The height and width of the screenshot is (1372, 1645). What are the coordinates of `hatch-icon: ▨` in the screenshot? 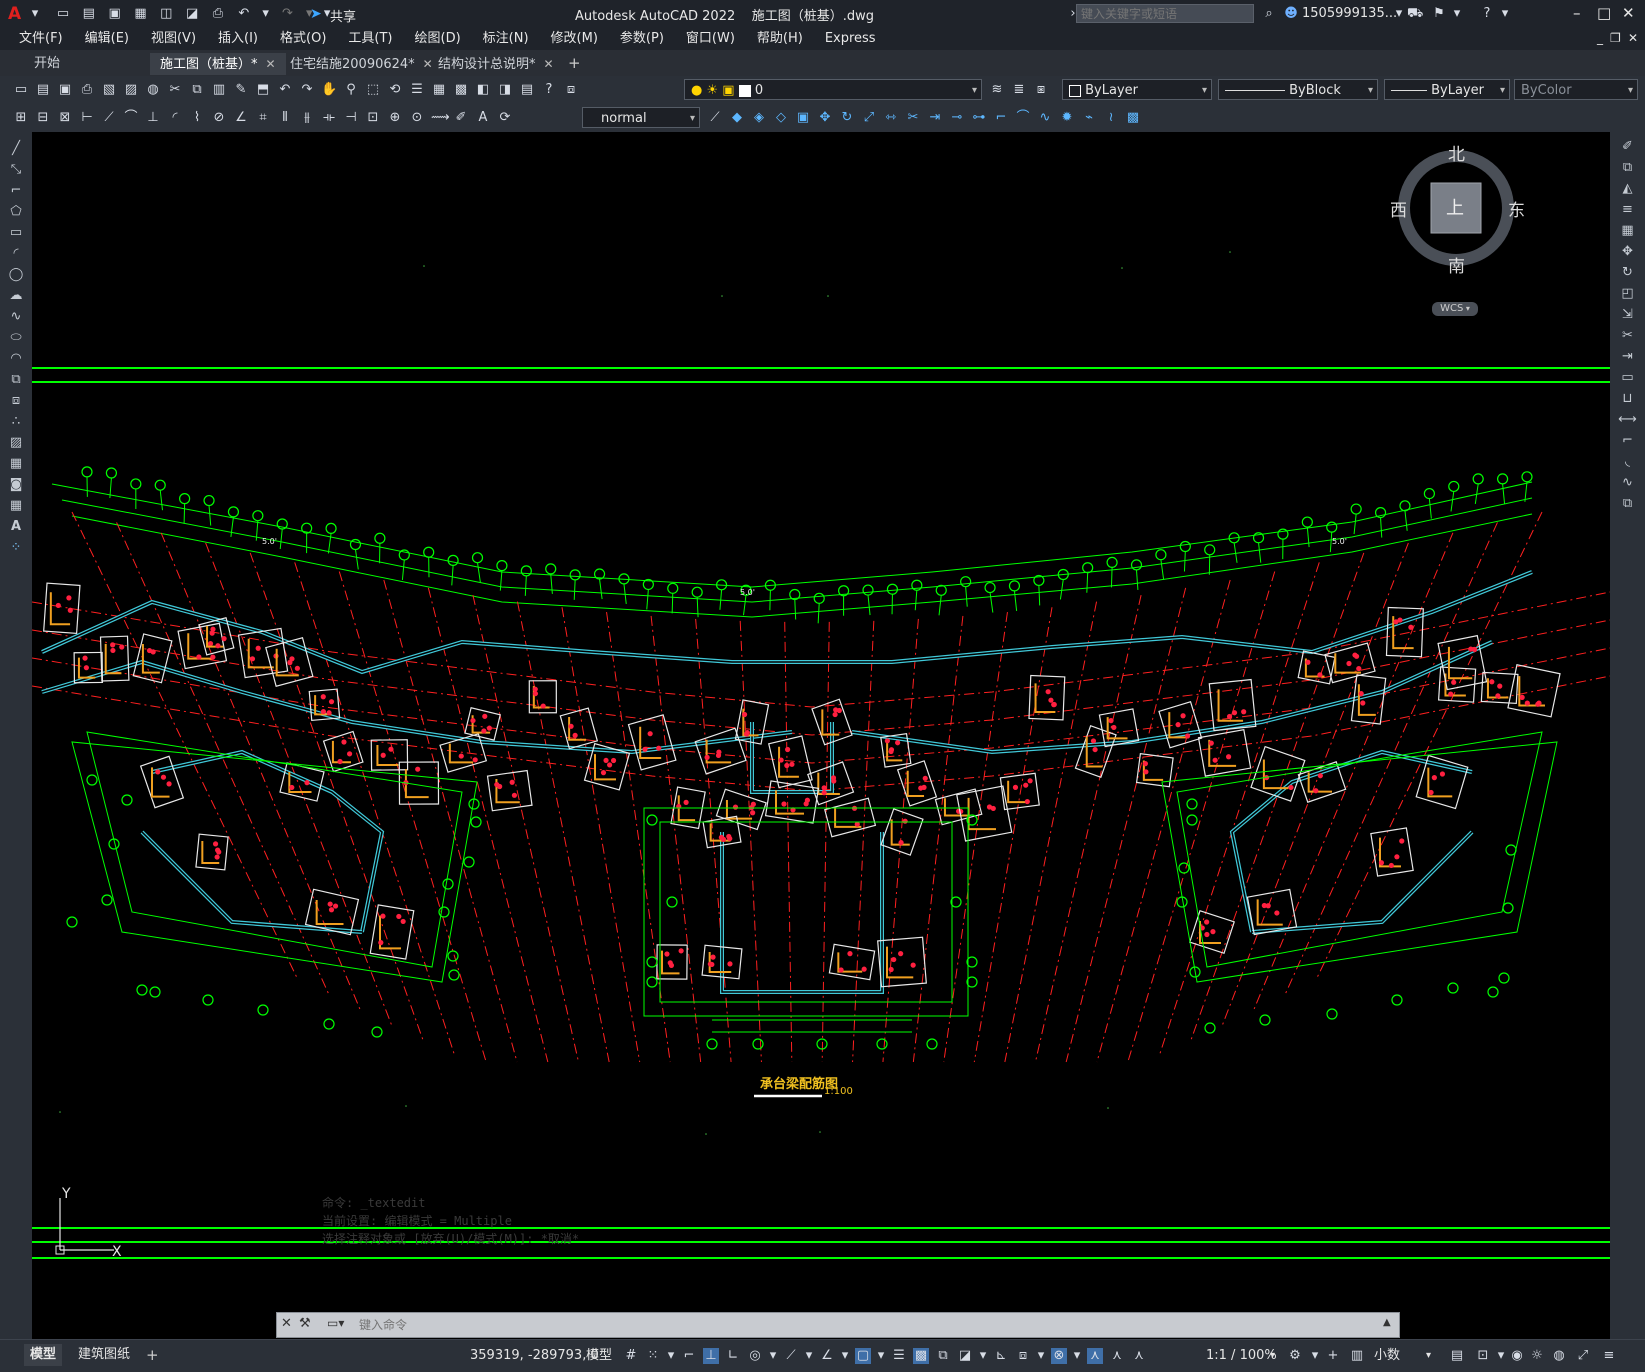 It's located at (16, 442).